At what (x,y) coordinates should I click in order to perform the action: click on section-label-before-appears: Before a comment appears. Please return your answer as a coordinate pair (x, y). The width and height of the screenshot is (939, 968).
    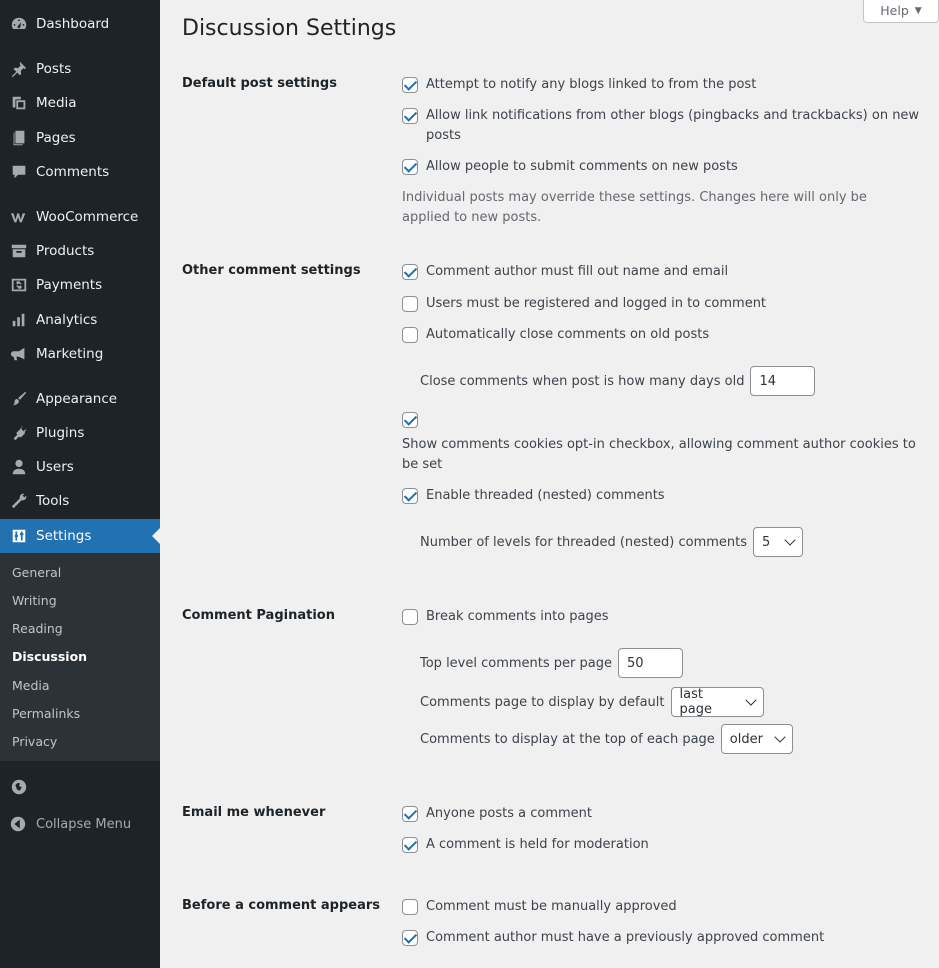
    Looking at the image, I should click on (281, 905).